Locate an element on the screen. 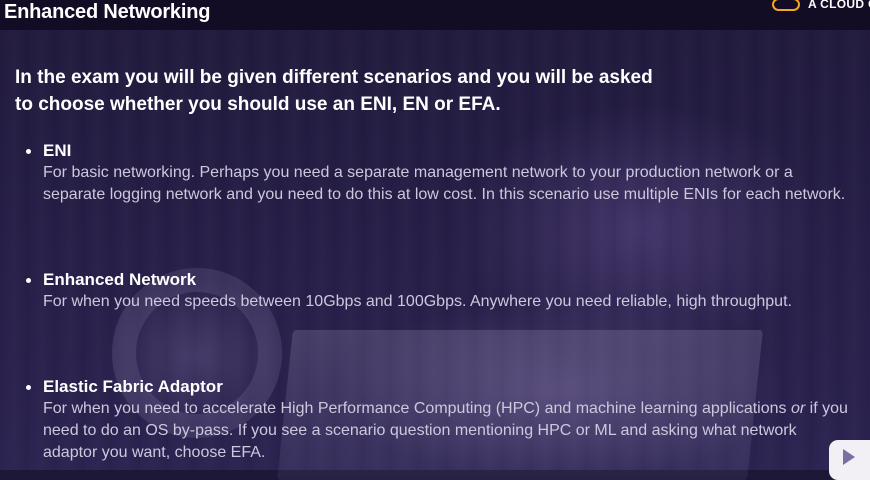  cloud-logo-icon is located at coordinates (786, 5).